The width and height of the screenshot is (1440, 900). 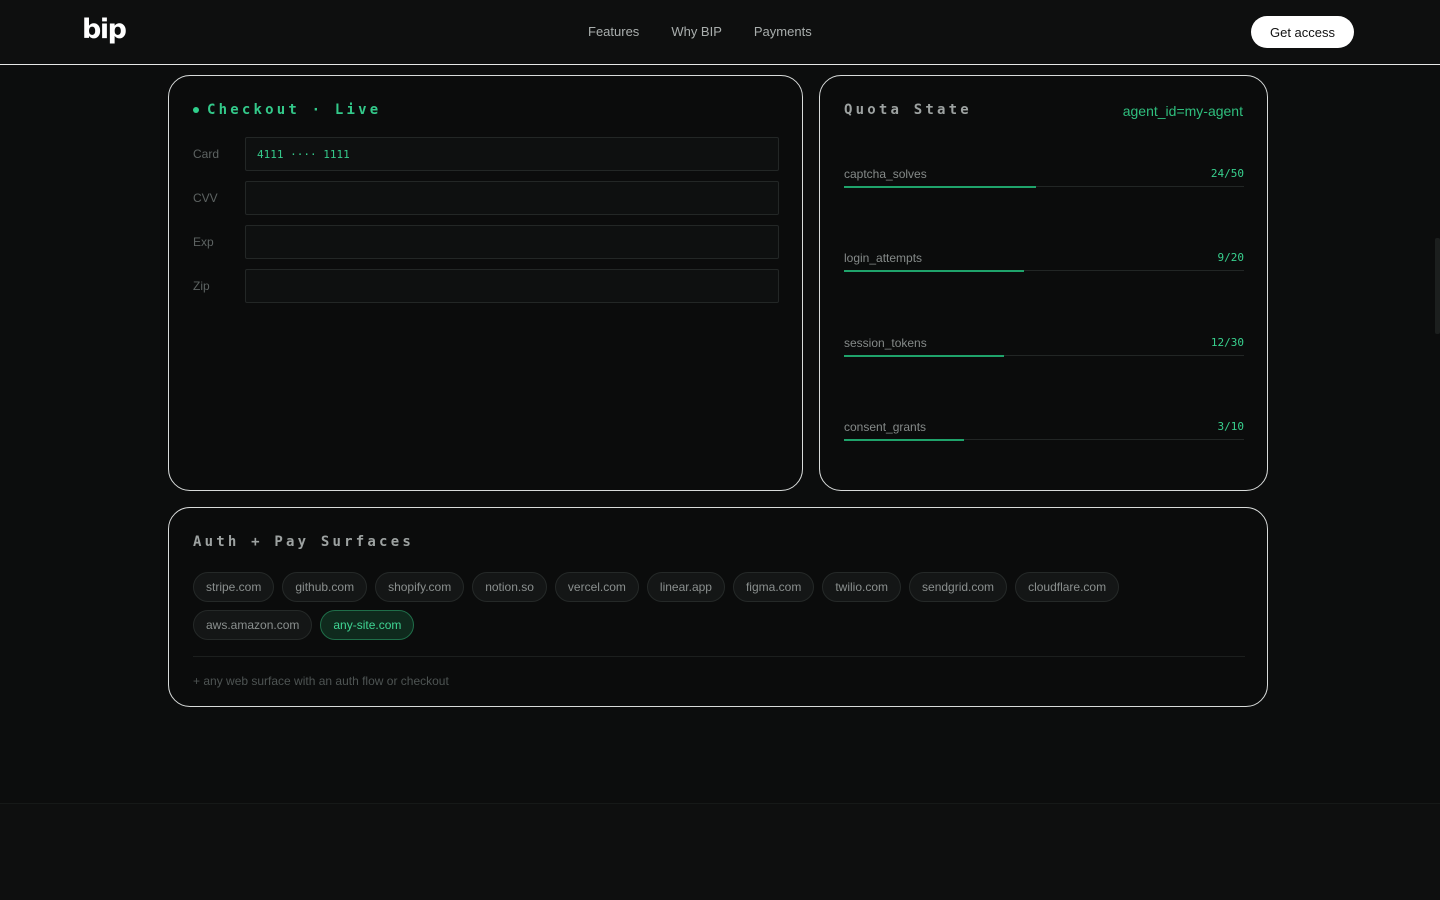 I want to click on surfaces-title: Auth + Pay Surfaces, so click(x=303, y=542).